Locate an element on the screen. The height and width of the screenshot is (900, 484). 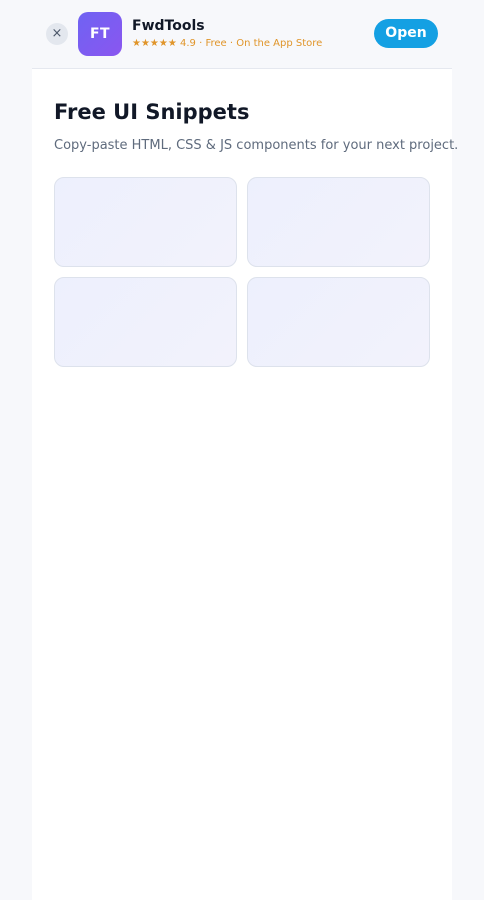
app-rating-meta: ★★★★★ 4.9 · Free · On the App Store is located at coordinates (227, 43).